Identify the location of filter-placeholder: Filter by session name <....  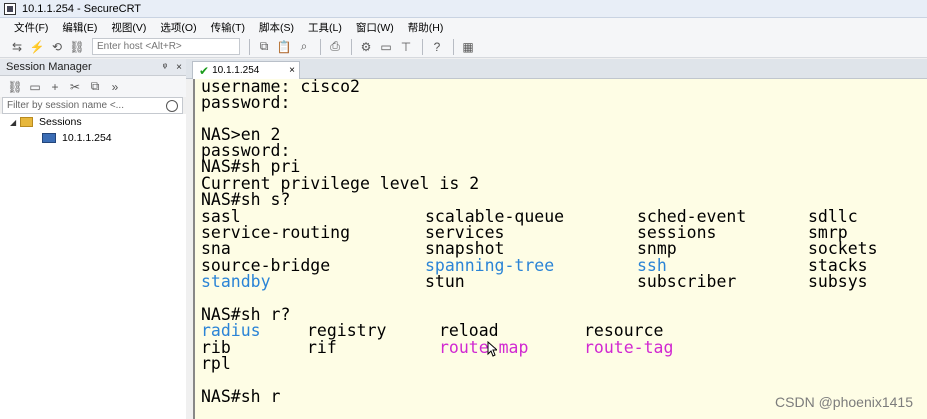
(65, 105).